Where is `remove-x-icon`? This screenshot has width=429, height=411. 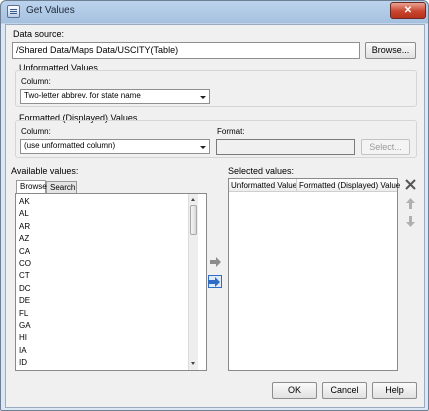
remove-x-icon is located at coordinates (410, 184).